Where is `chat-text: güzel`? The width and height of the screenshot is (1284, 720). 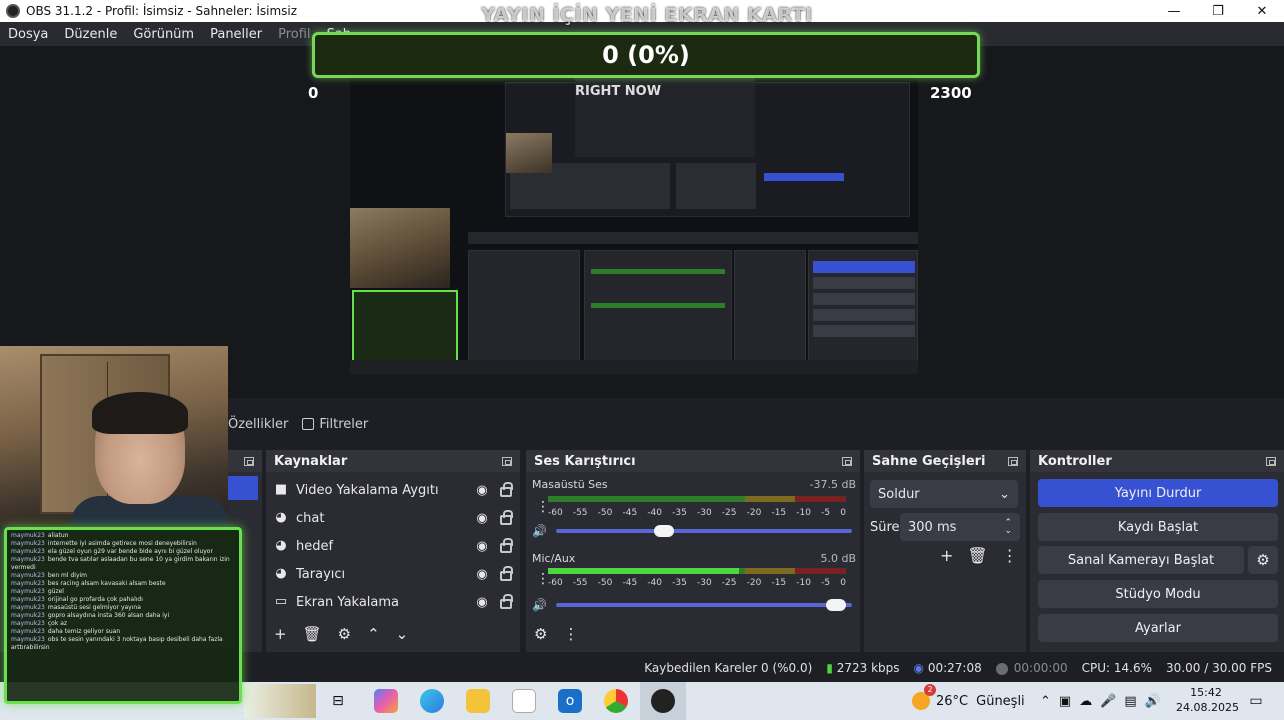 chat-text: güzel is located at coordinates (55, 591).